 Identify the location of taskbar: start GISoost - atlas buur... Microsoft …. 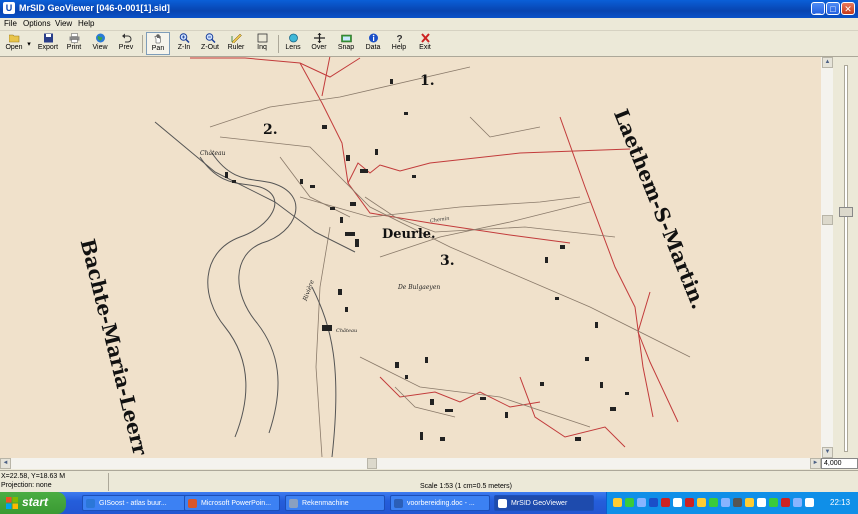
(429, 503).